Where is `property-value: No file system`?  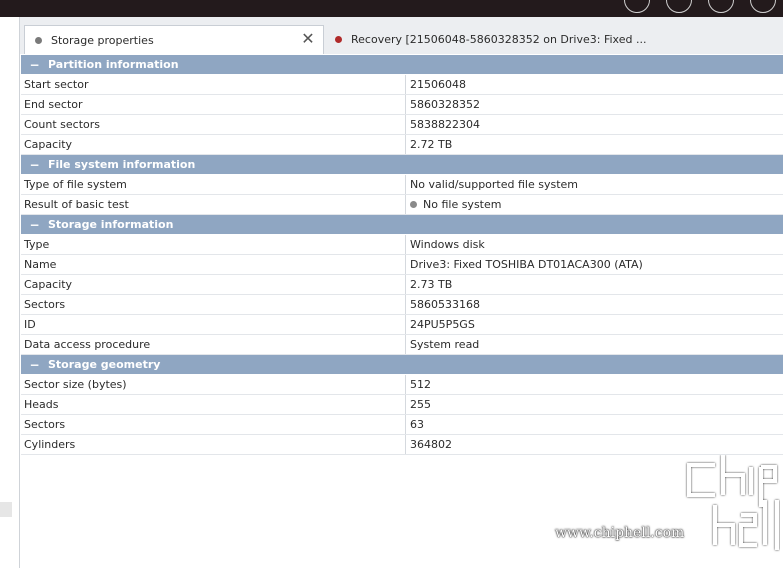
property-value: No file system is located at coordinates (453, 204).